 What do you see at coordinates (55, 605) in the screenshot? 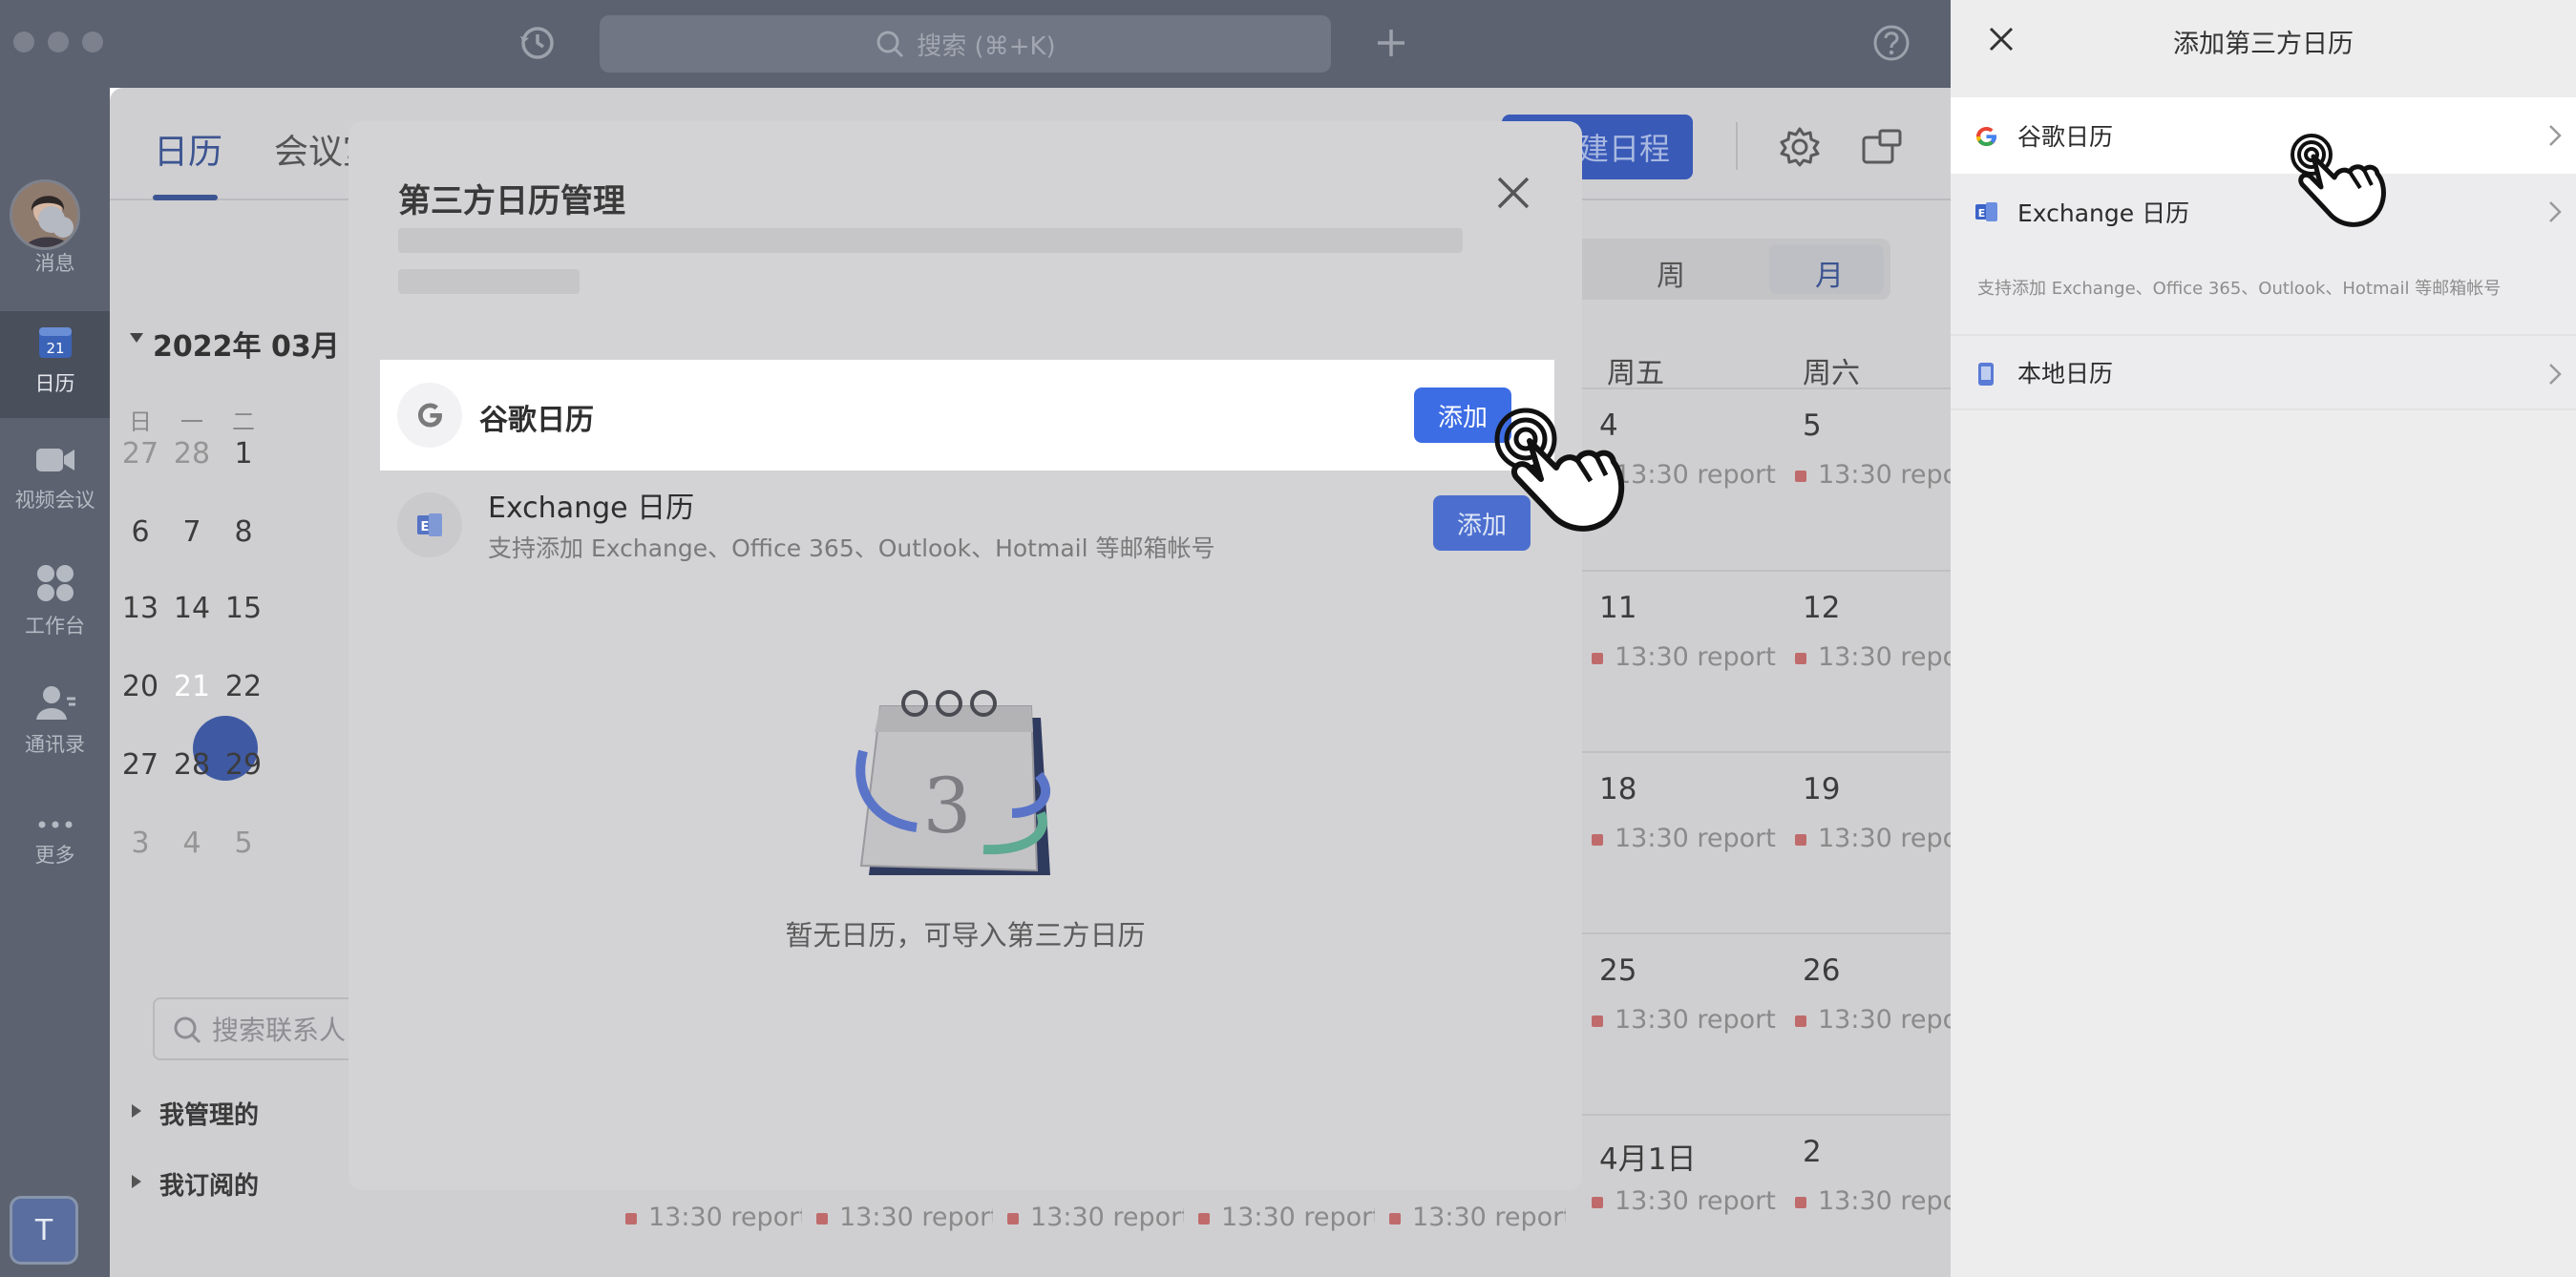
I see `sidebar-item-workspace: 工作台` at bounding box center [55, 605].